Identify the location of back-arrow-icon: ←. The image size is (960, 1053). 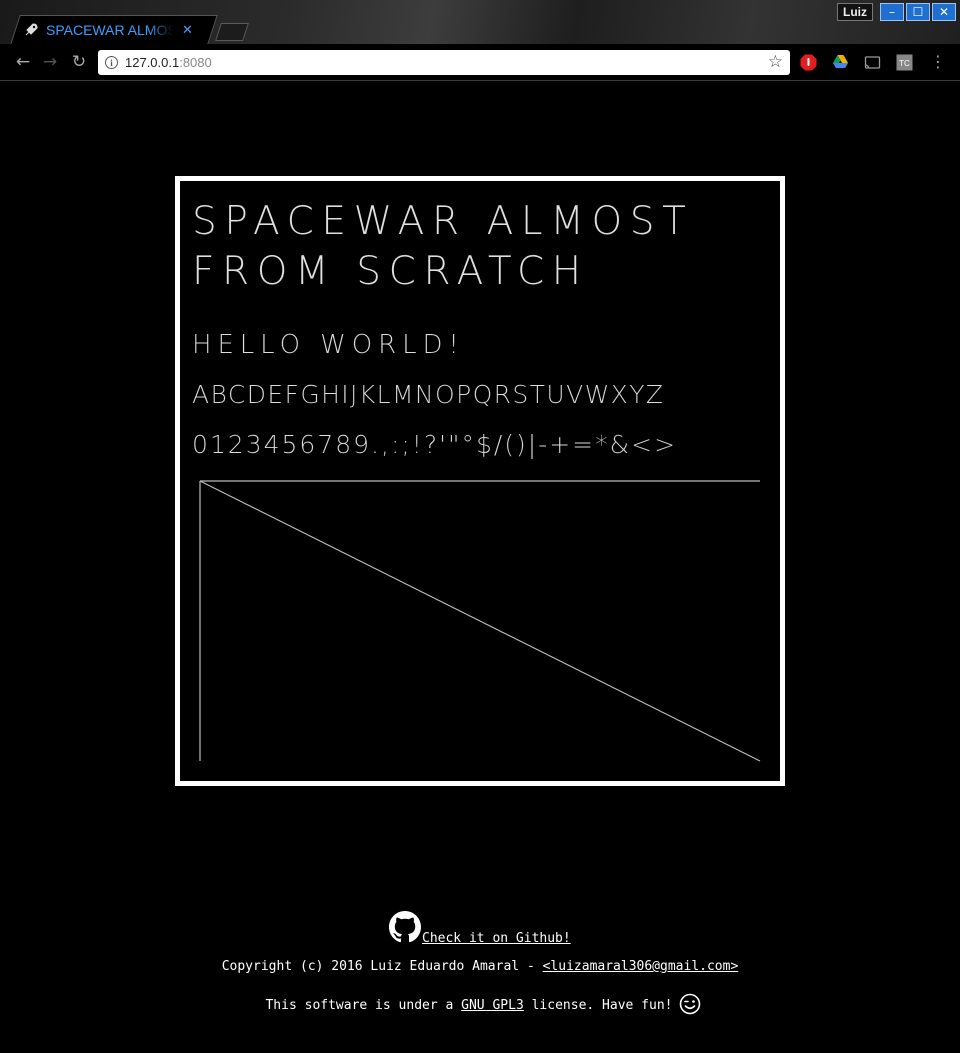
(23, 62).